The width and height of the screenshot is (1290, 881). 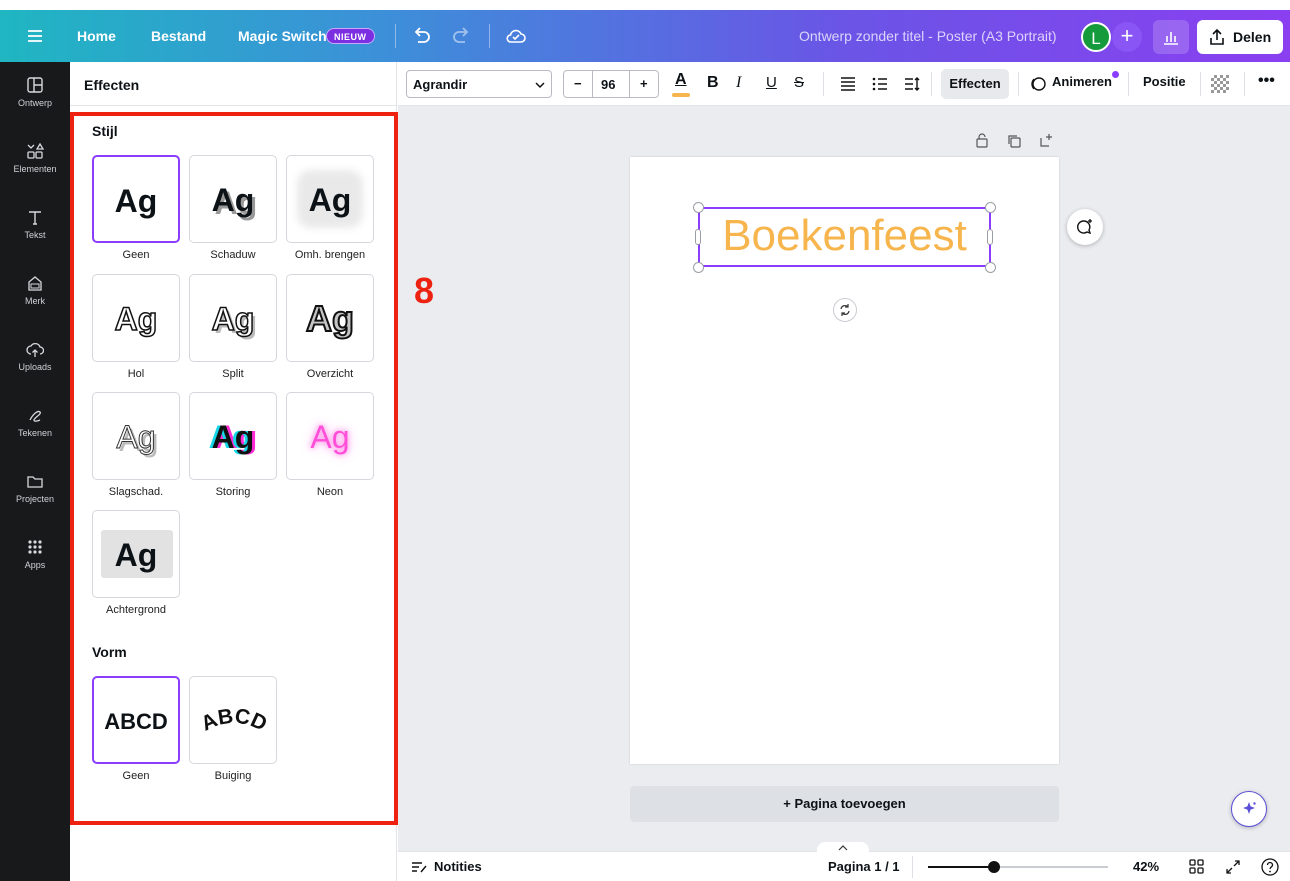 I want to click on effects-button: Effecten, so click(x=975, y=84).